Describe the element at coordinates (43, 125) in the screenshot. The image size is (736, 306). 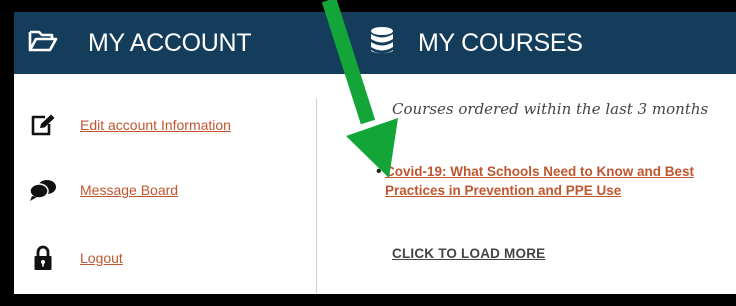
I see `edit-icon` at that location.